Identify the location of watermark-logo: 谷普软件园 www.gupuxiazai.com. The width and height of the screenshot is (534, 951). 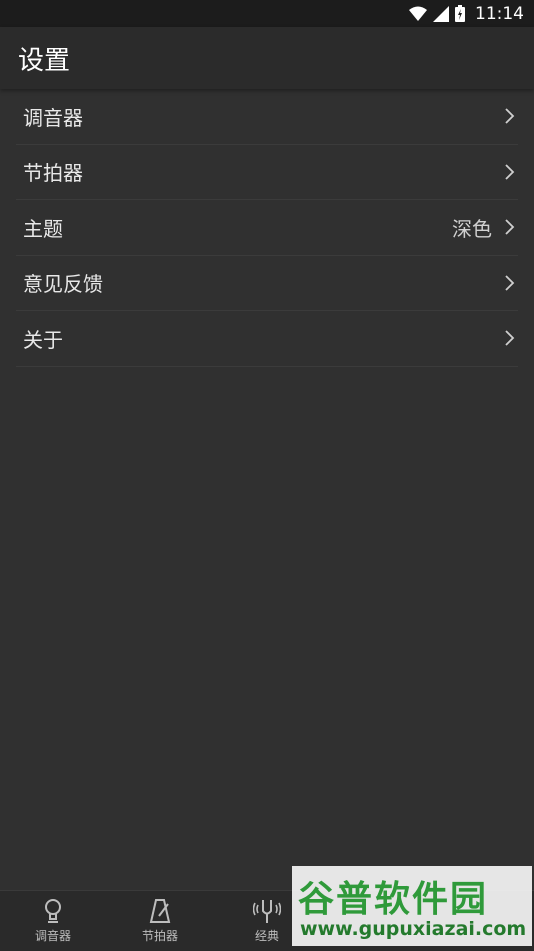
(412, 906).